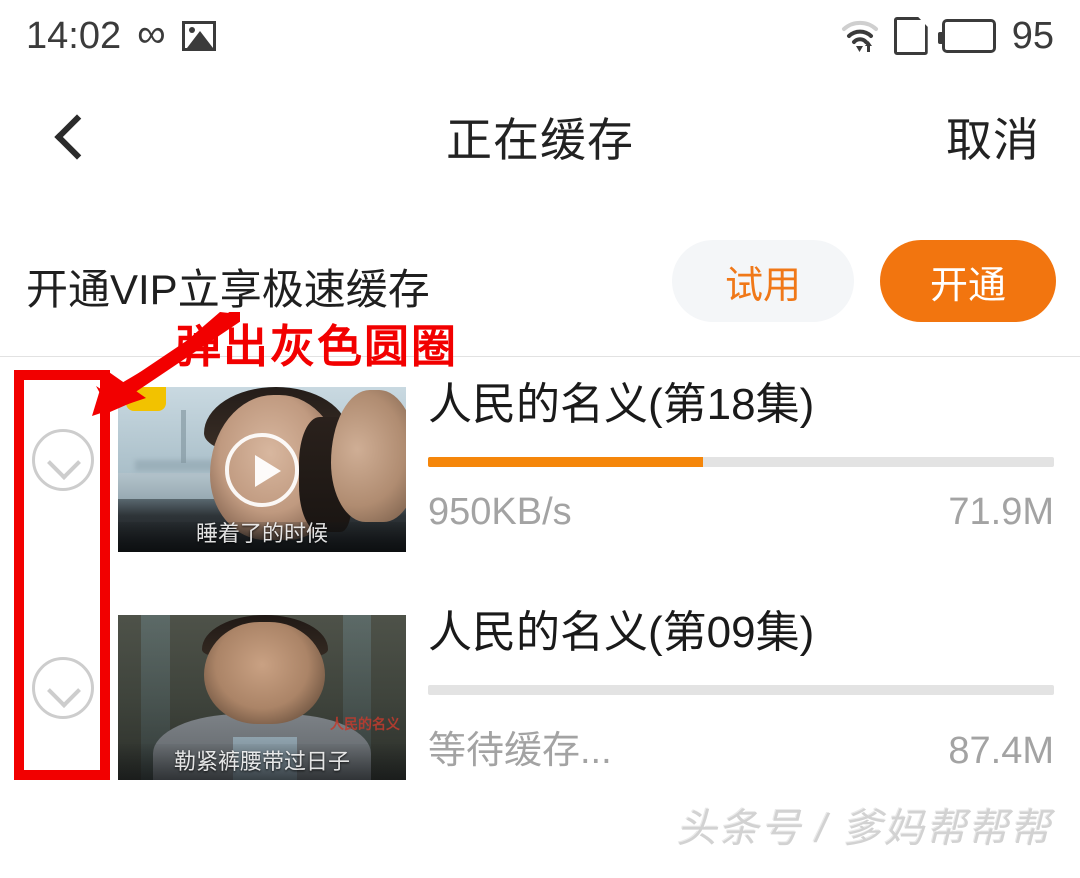 The image size is (1080, 878). I want to click on play-icon, so click(262, 469).